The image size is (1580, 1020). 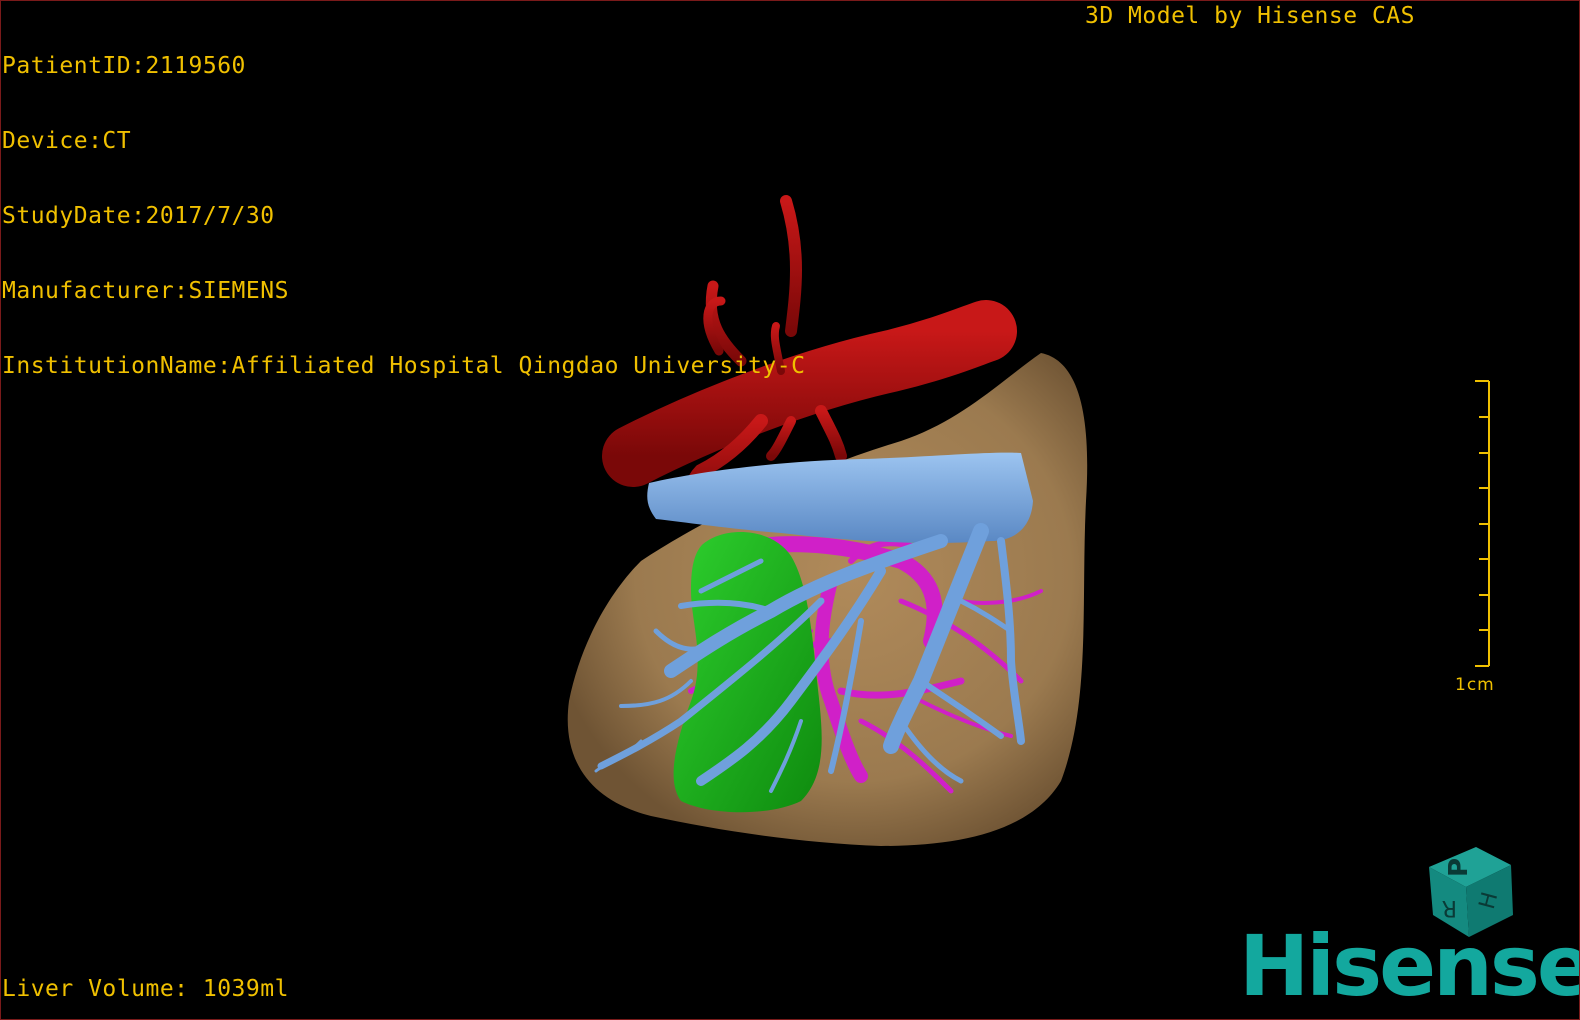 I want to click on liver-volume-label: Liver Volume: 1039ml, so click(x=145, y=989).